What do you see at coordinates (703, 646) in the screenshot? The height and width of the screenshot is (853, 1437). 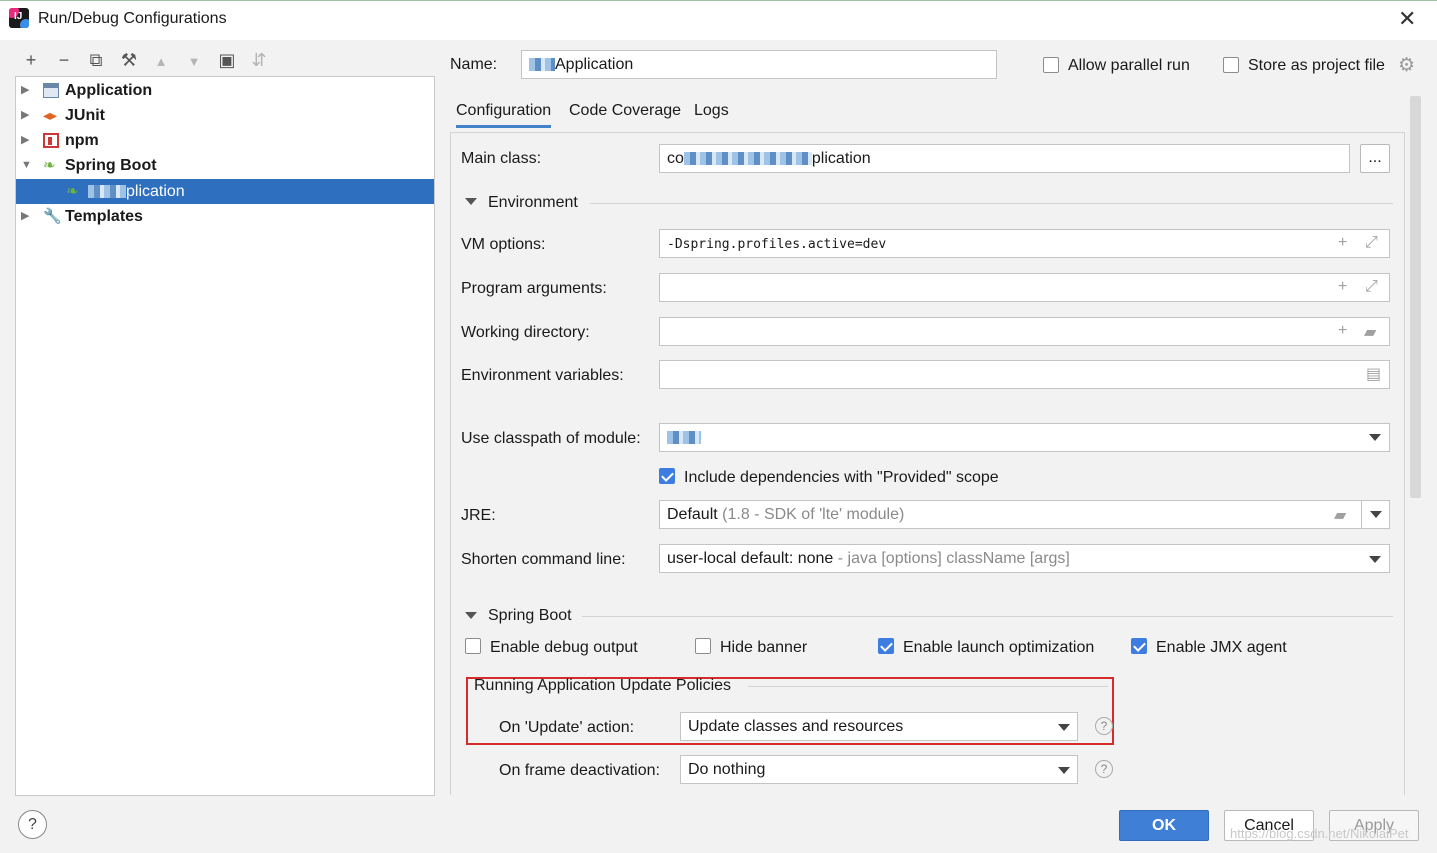 I see `hide-banner-checkbox` at bounding box center [703, 646].